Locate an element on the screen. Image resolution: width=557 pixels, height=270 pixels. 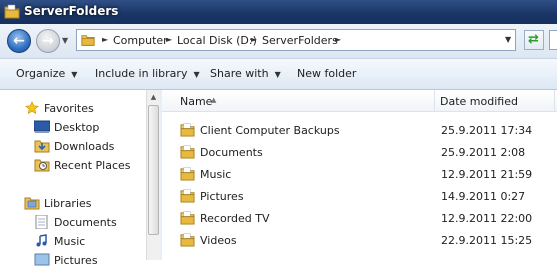
refresh-icon: ⇄ is located at coordinates (533, 39).